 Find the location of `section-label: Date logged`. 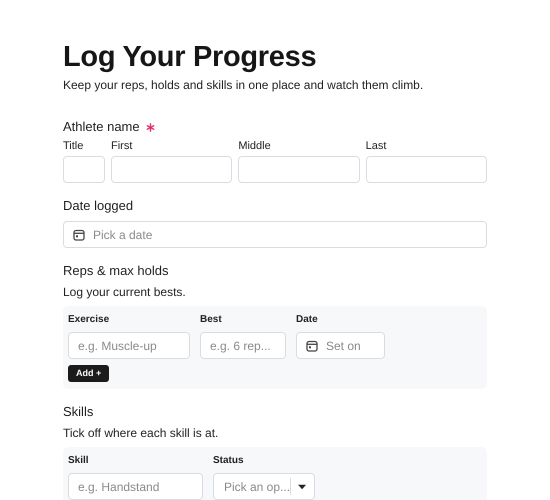

section-label: Date logged is located at coordinates (98, 206).